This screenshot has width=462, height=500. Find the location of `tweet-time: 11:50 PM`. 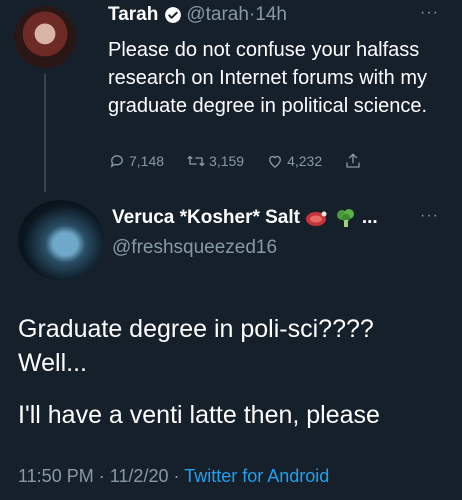

tweet-time: 11:50 PM is located at coordinates (56, 476).